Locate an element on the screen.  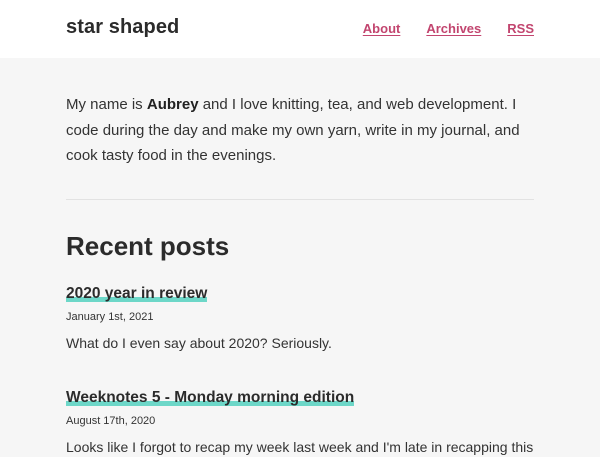
nav-rss-link: RSS is located at coordinates (520, 28).